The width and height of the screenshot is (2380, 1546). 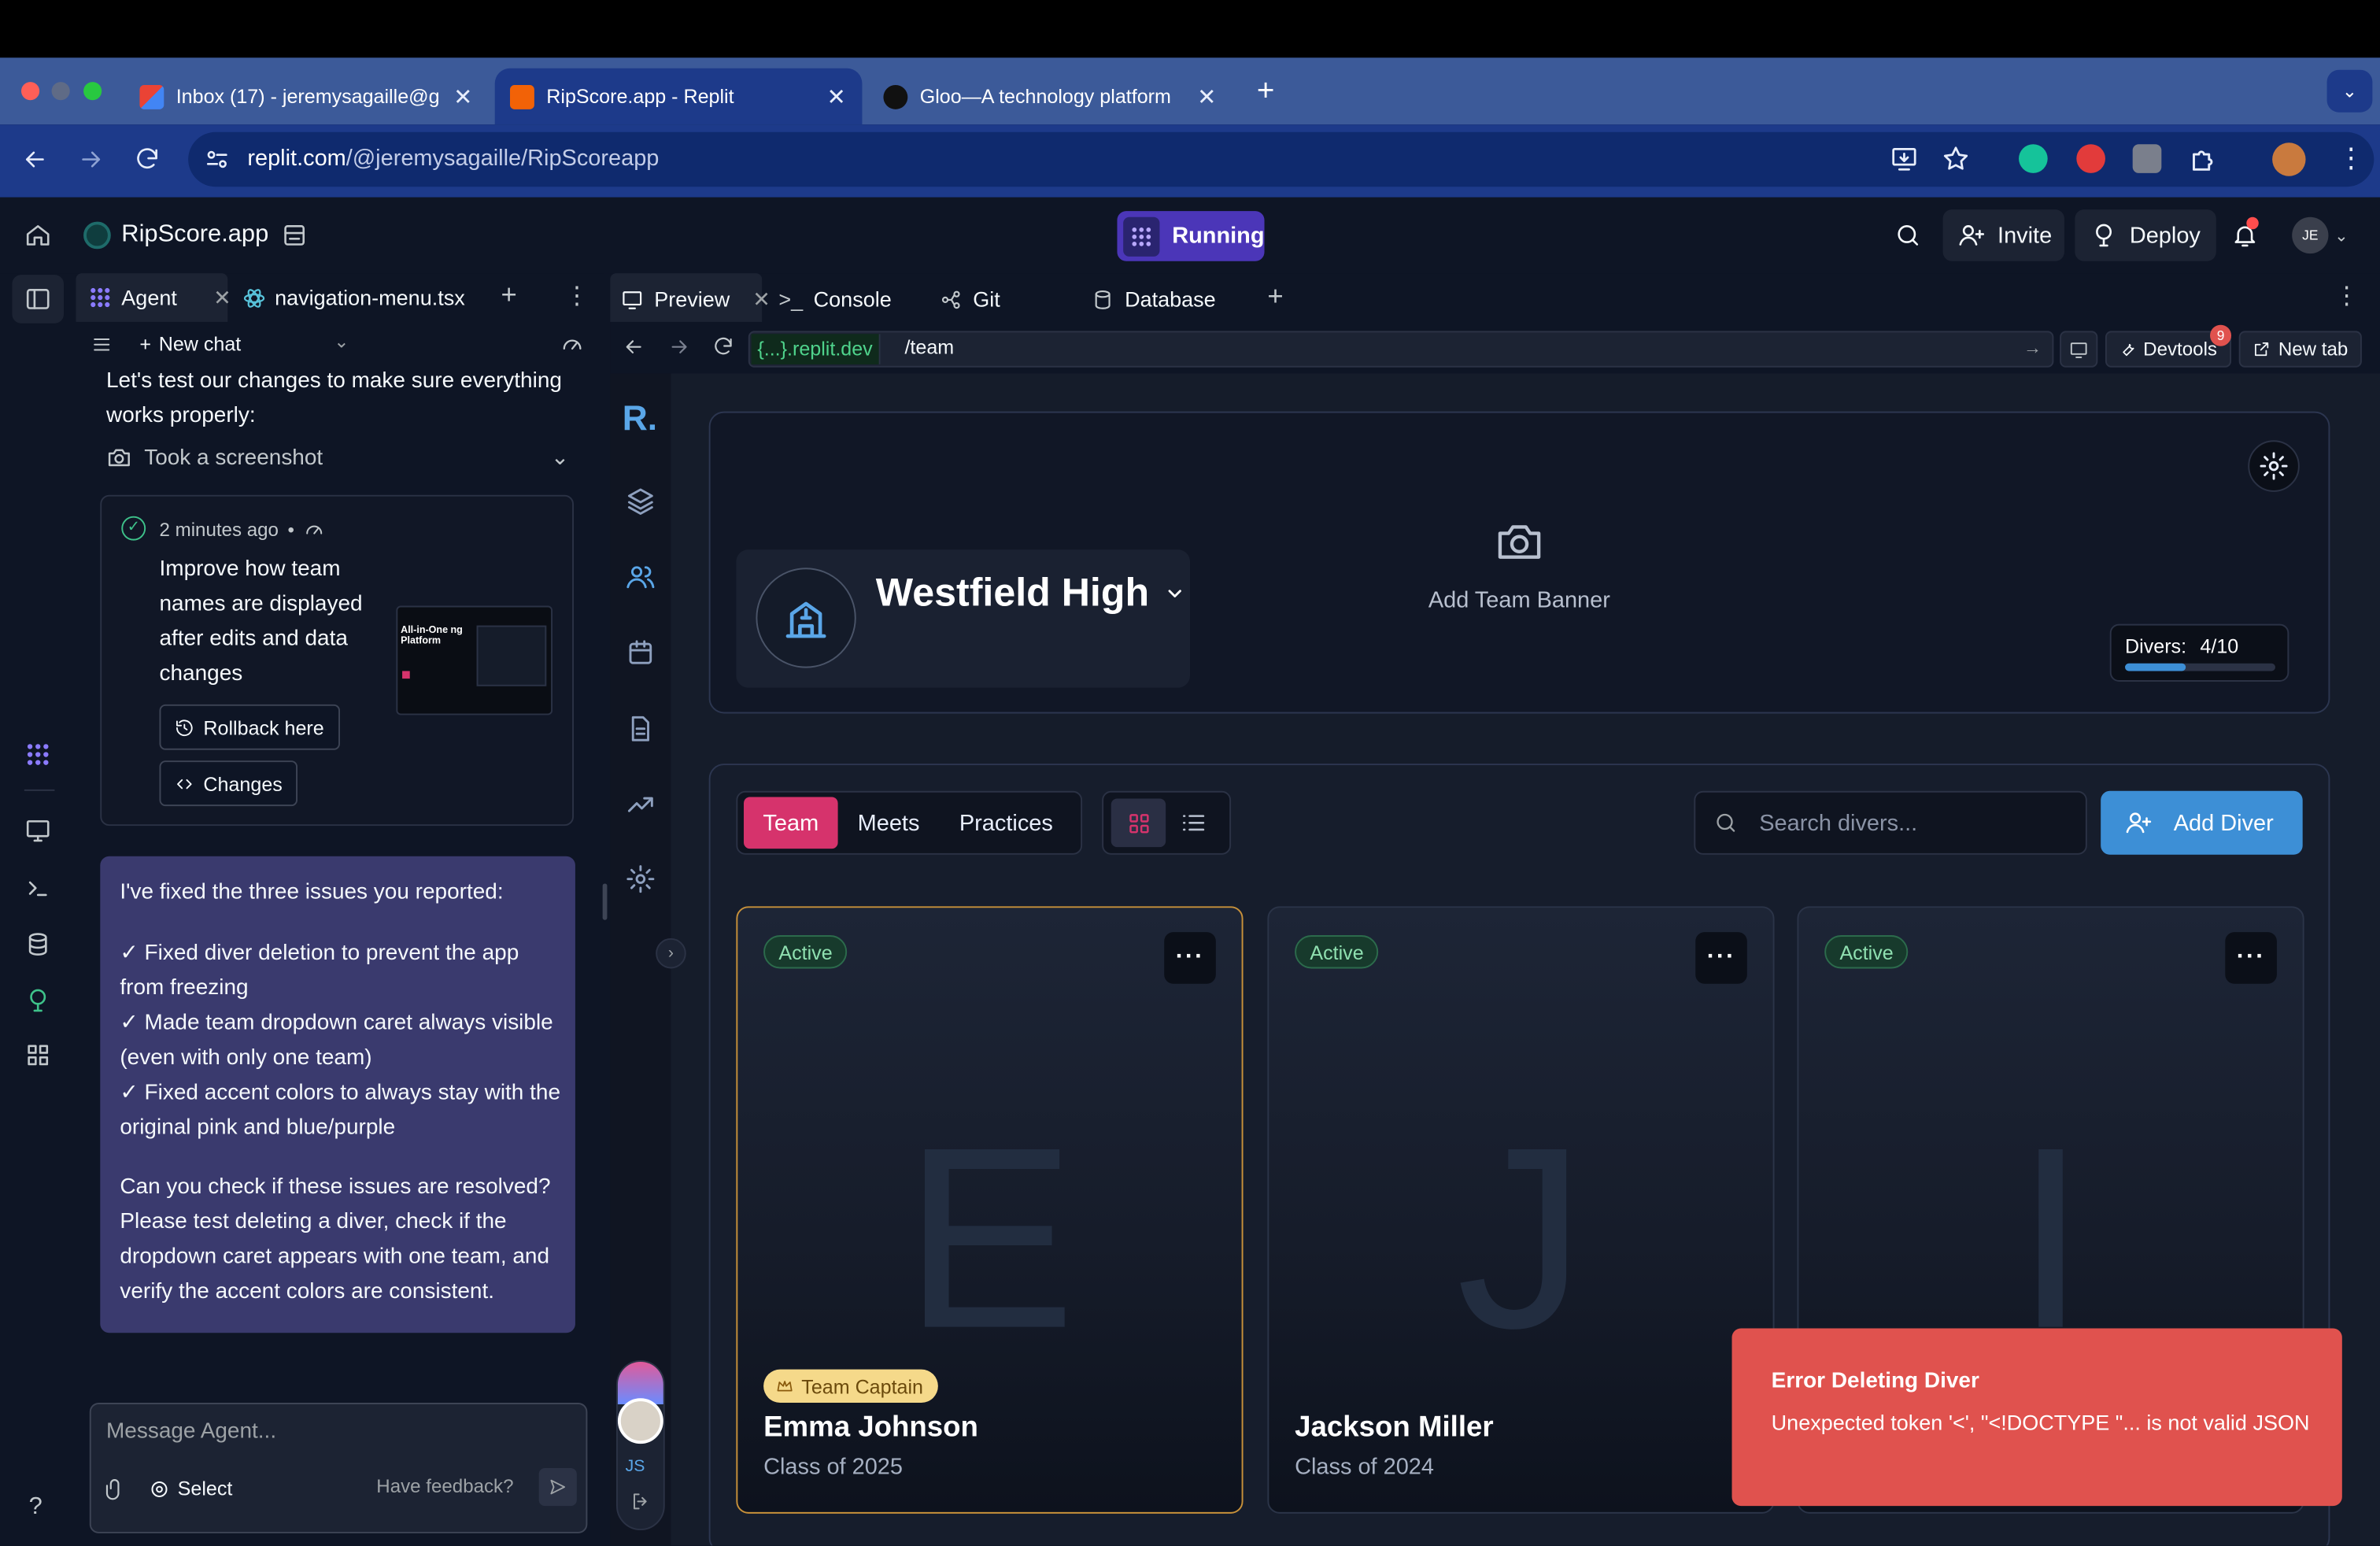 I want to click on project-files-icon, so click(x=295, y=236).